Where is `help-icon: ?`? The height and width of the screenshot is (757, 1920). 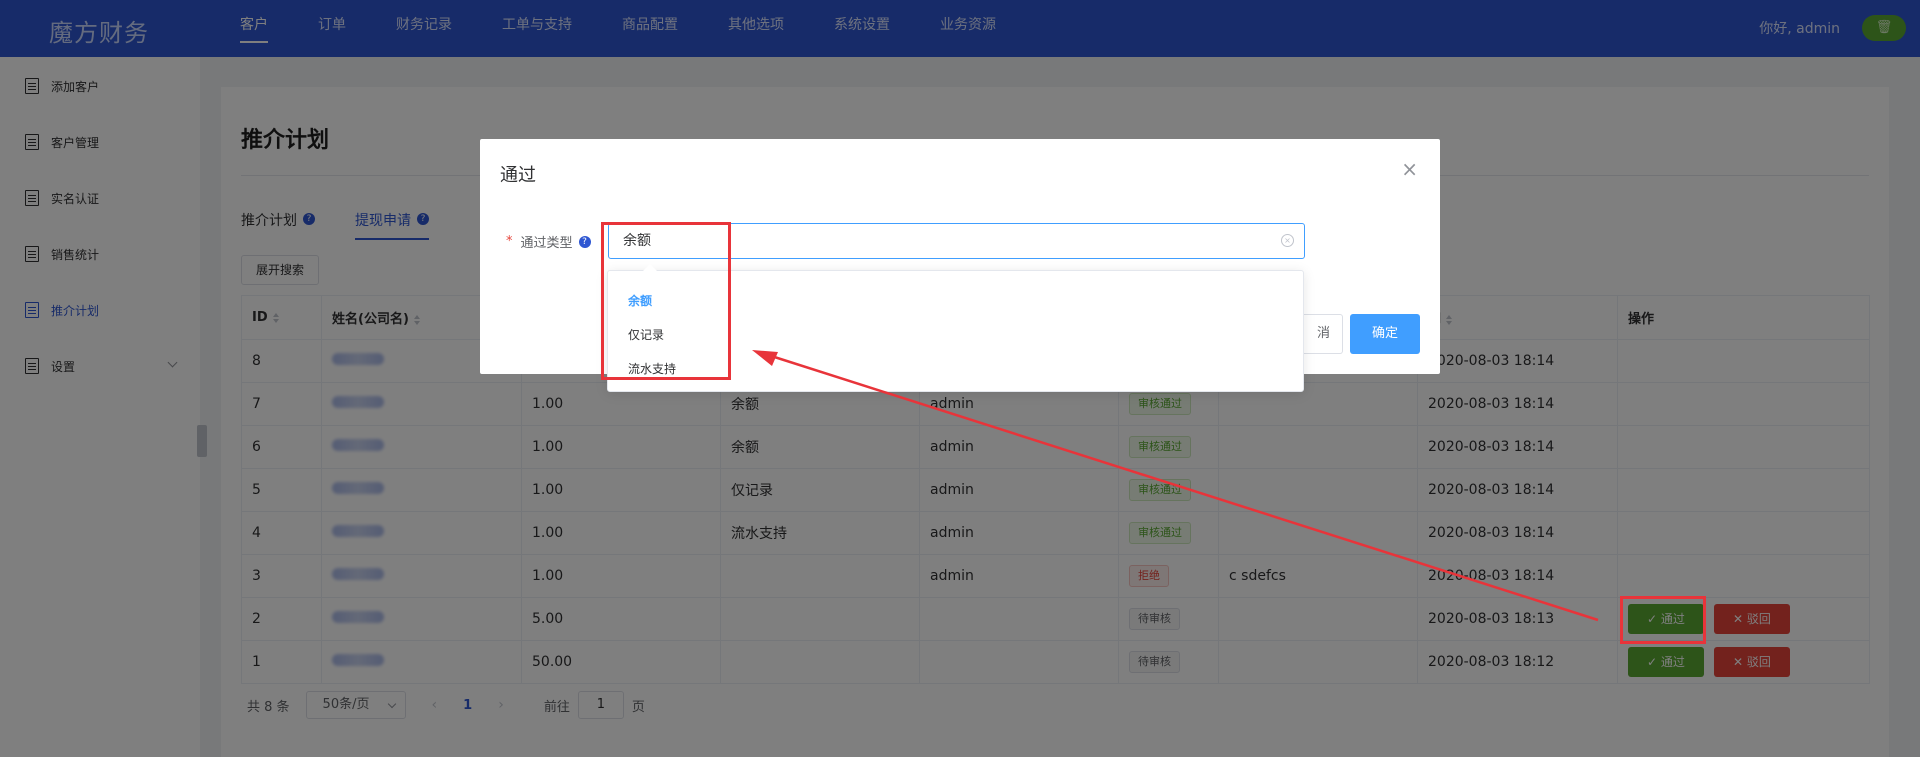
help-icon: ? is located at coordinates (584, 241).